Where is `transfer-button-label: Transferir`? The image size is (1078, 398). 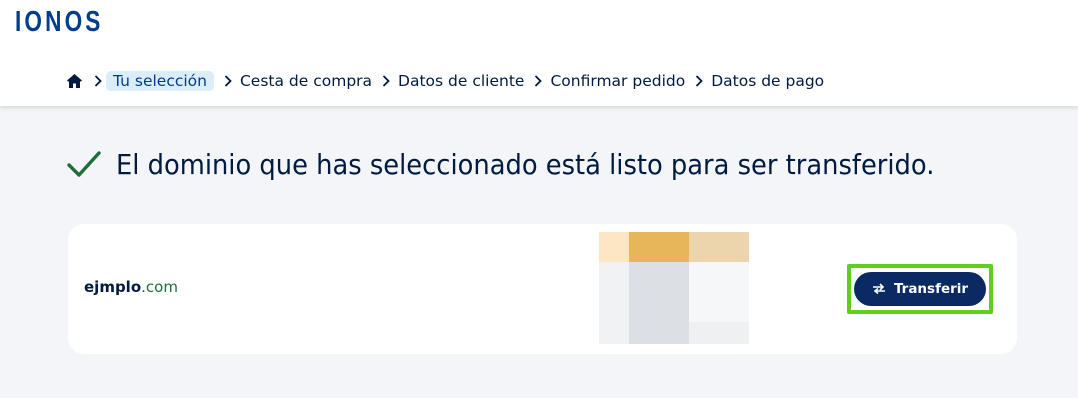 transfer-button-label: Transferir is located at coordinates (931, 289).